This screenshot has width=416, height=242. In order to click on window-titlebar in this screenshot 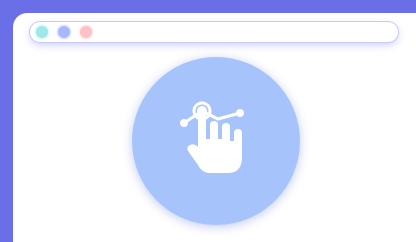, I will do `click(214, 32)`.